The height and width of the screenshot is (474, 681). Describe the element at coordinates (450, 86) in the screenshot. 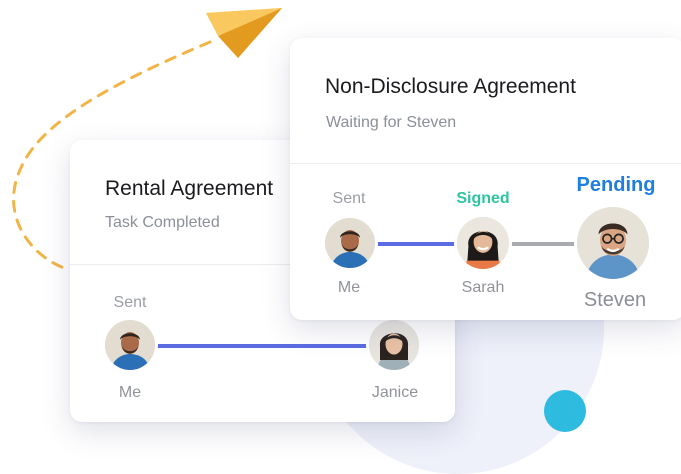

I see `card-title: Non-Disclosure Agreement` at that location.